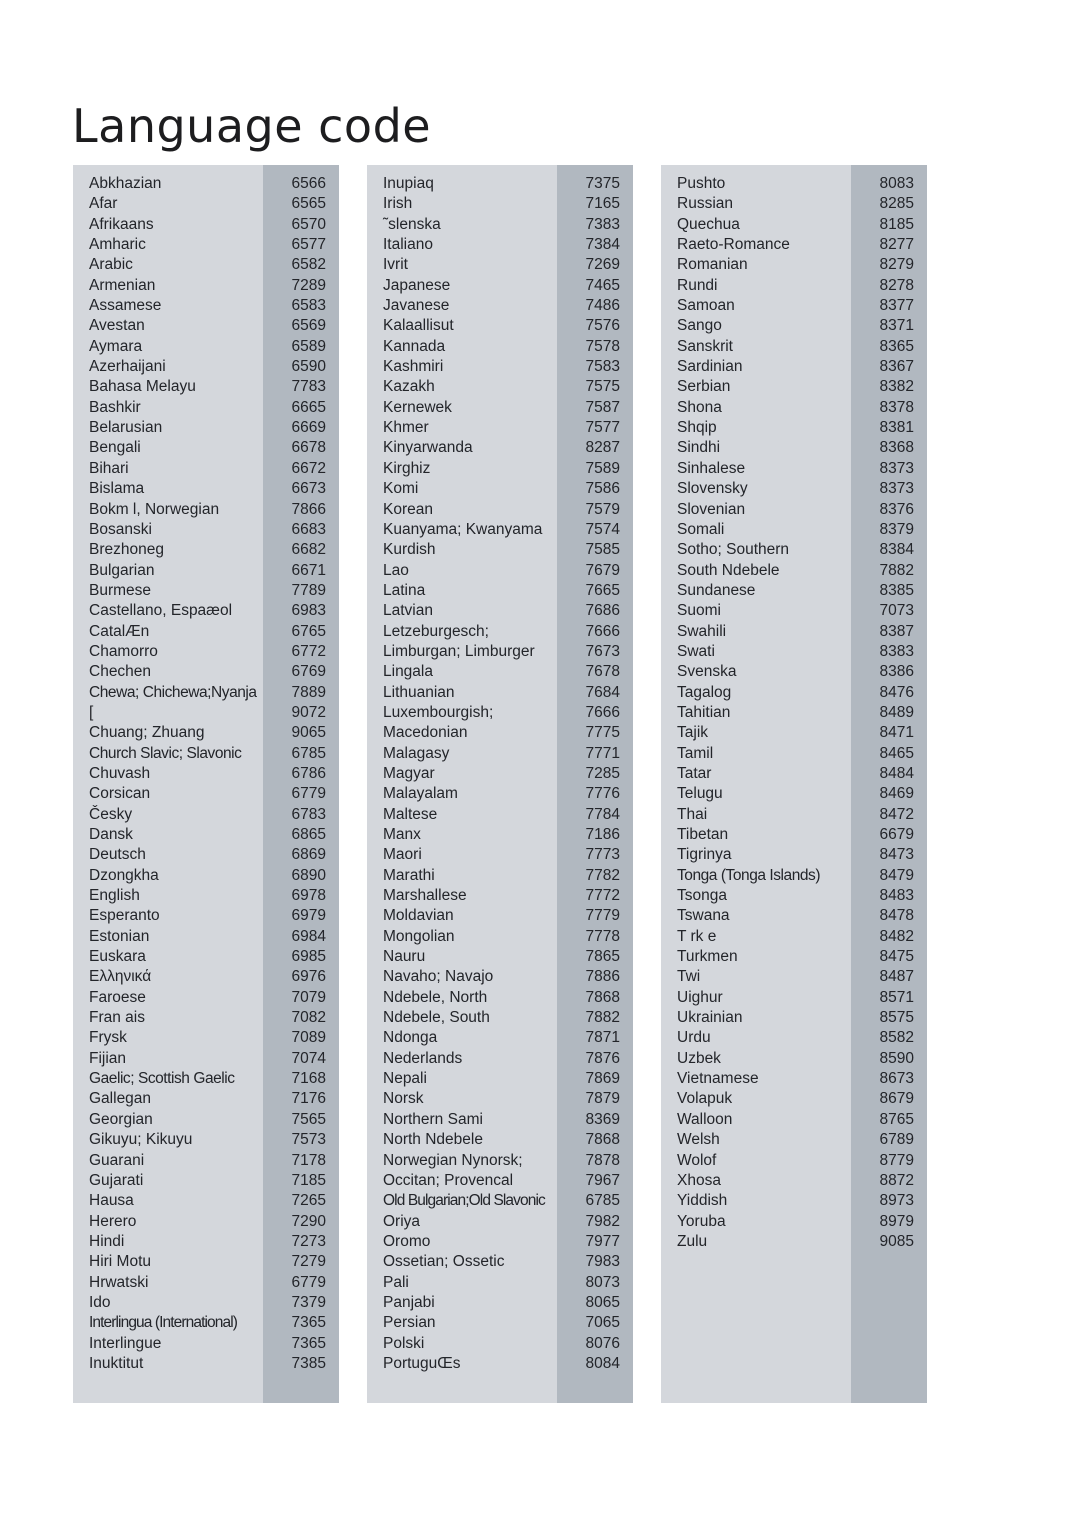 This screenshot has height=1528, width=1080. Describe the element at coordinates (602, 1302) in the screenshot. I see `language-code: 8065` at that location.